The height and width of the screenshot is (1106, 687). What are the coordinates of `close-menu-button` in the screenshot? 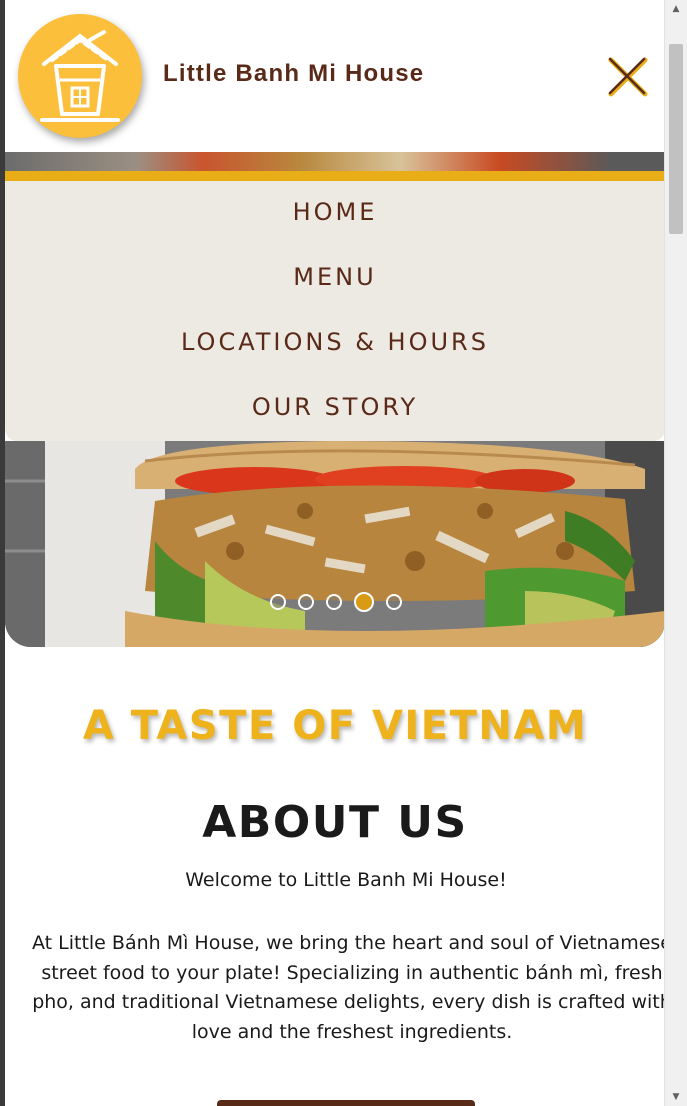 It's located at (628, 77).